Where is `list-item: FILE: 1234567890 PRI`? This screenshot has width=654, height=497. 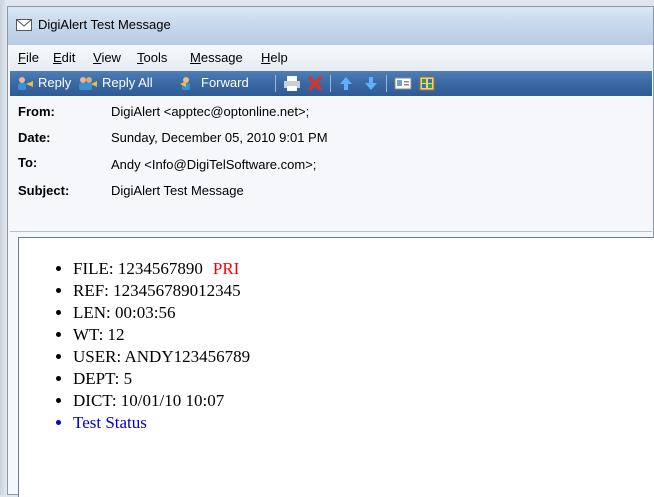 list-item: FILE: 1234567890 PRI is located at coordinates (161, 269).